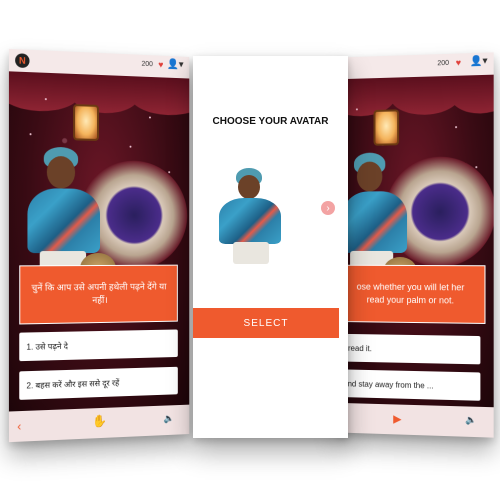 Image resolution: width=500 pixels, height=500 pixels. I want to click on chevron-right-icon: ›, so click(328, 208).